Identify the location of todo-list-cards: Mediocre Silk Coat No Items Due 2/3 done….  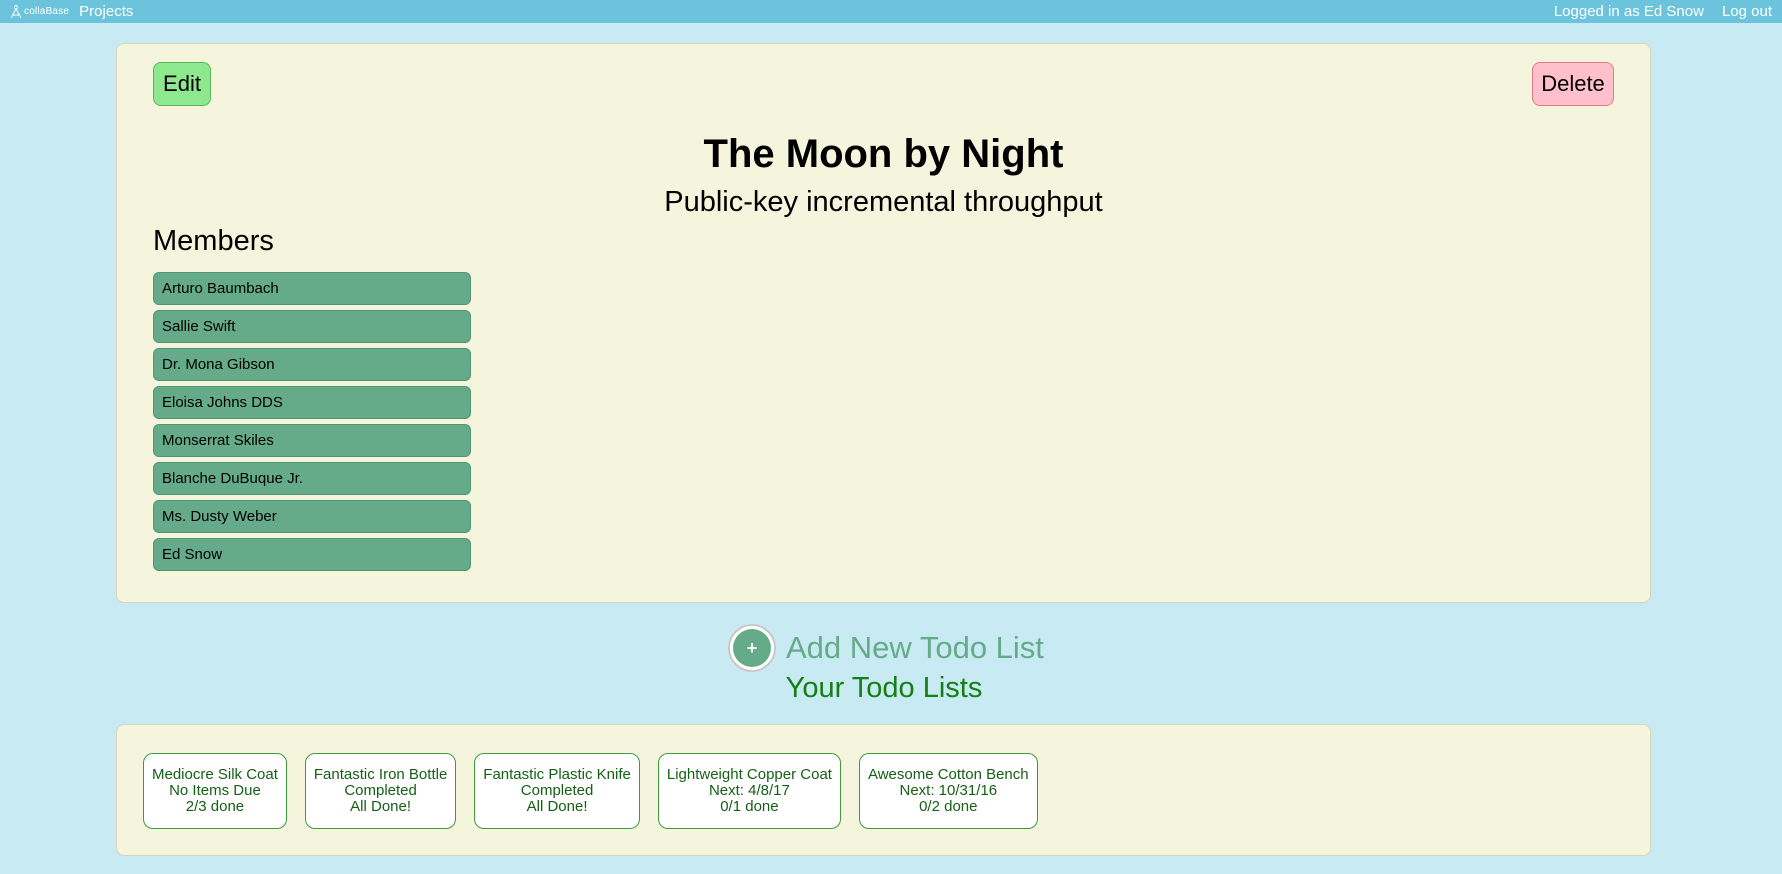
(590, 791).